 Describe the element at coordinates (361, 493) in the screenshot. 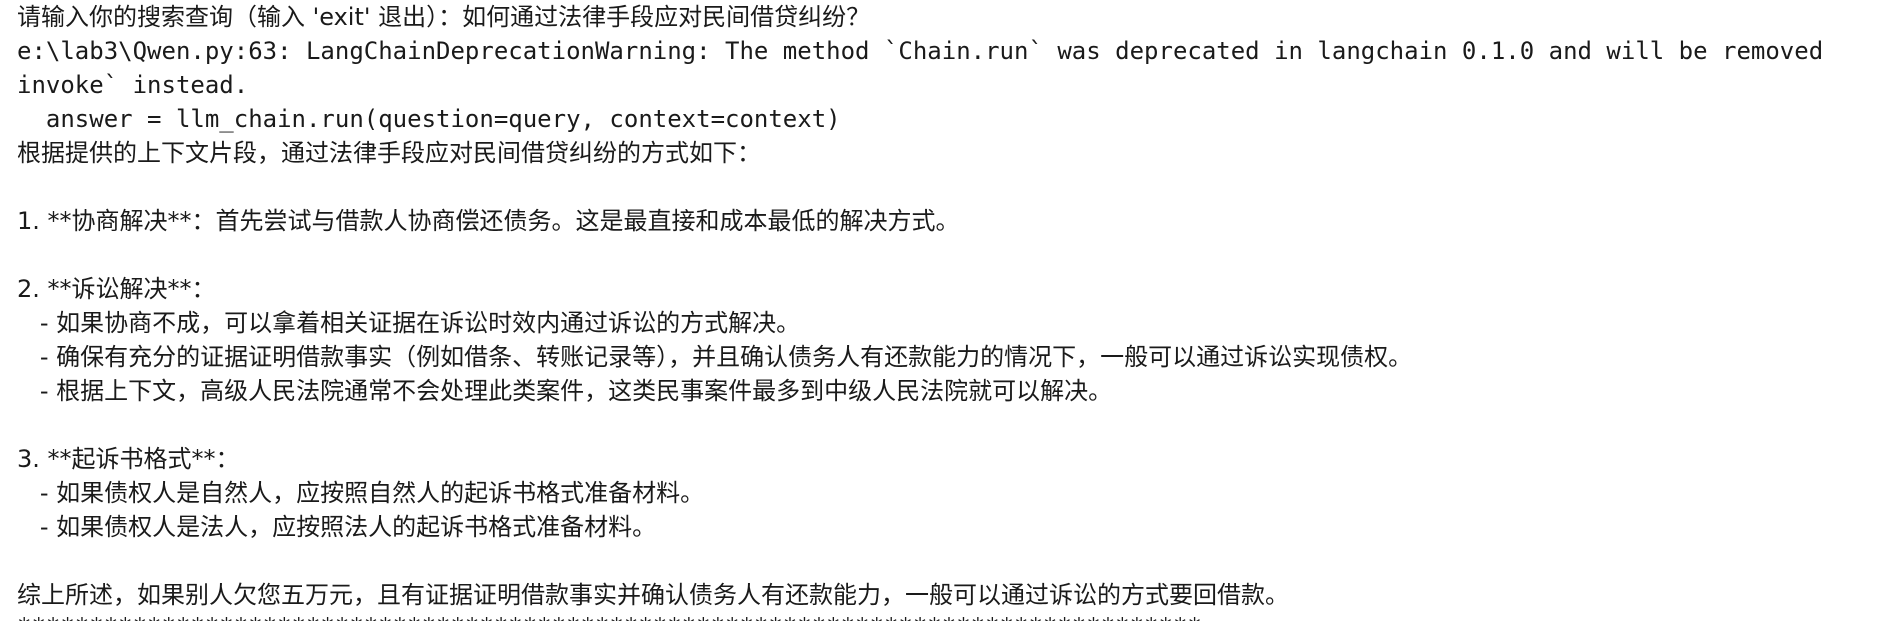

I see `answer-item-3-bullet-1: - 如果债权人是自然人，应按照自然人的起诉书格式准备材料。` at that location.